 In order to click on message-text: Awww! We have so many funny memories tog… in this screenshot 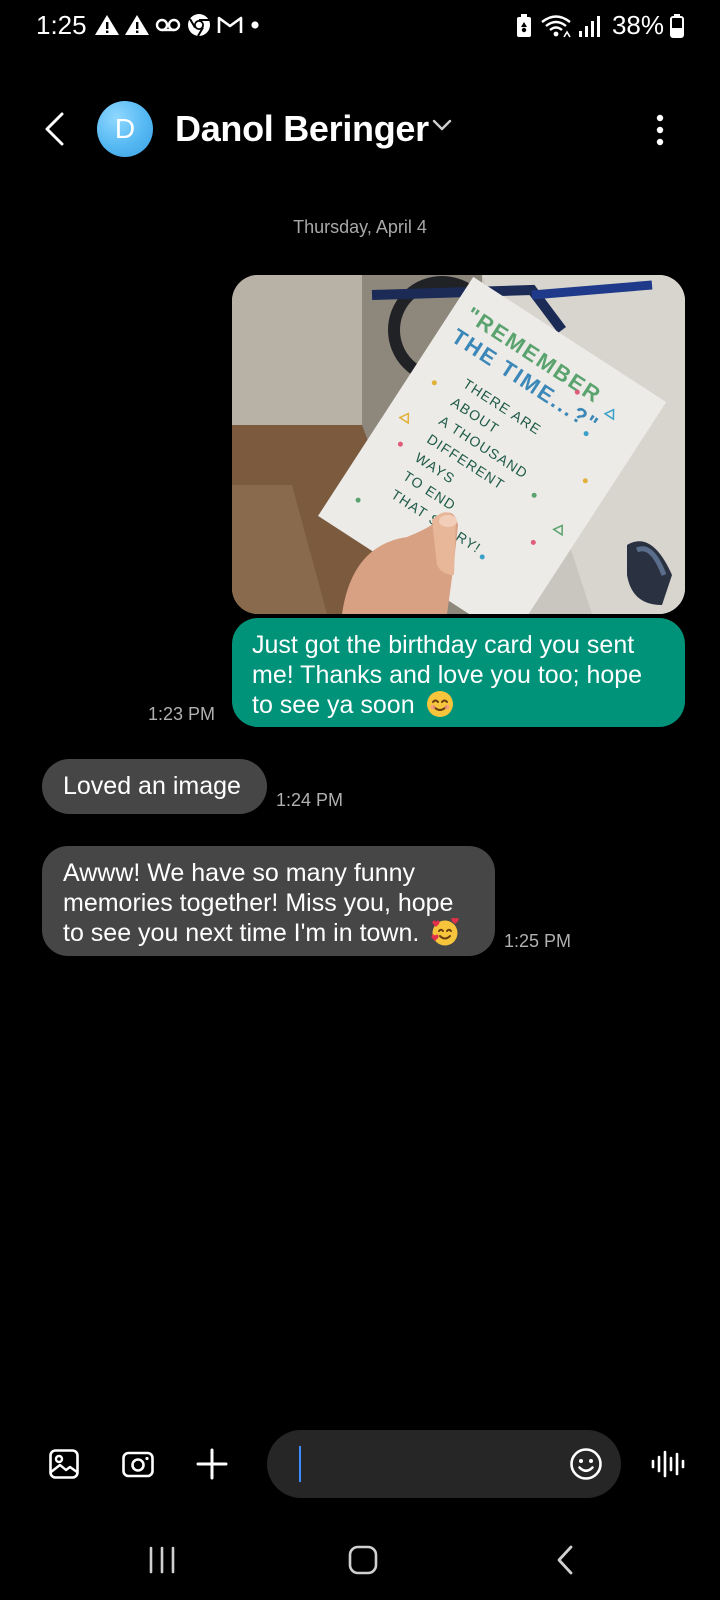, I will do `click(258, 903)`.